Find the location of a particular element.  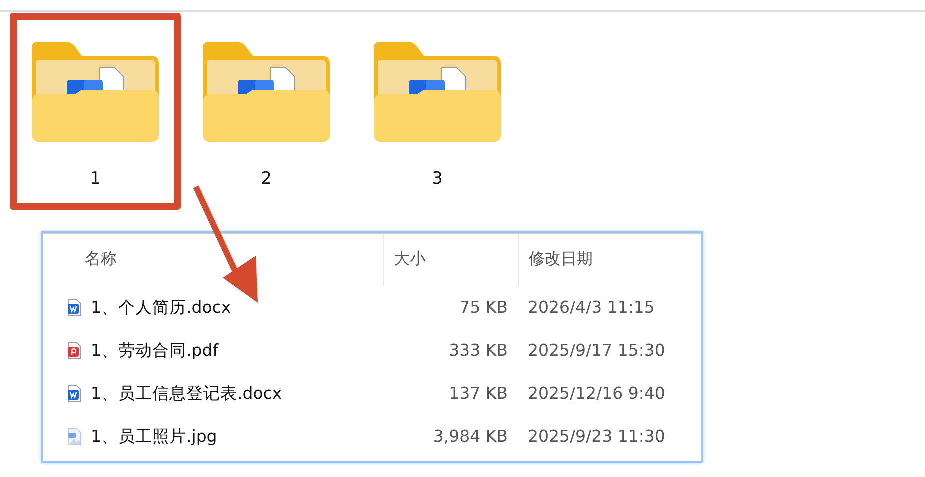

folder-item: 2 is located at coordinates (266, 111).